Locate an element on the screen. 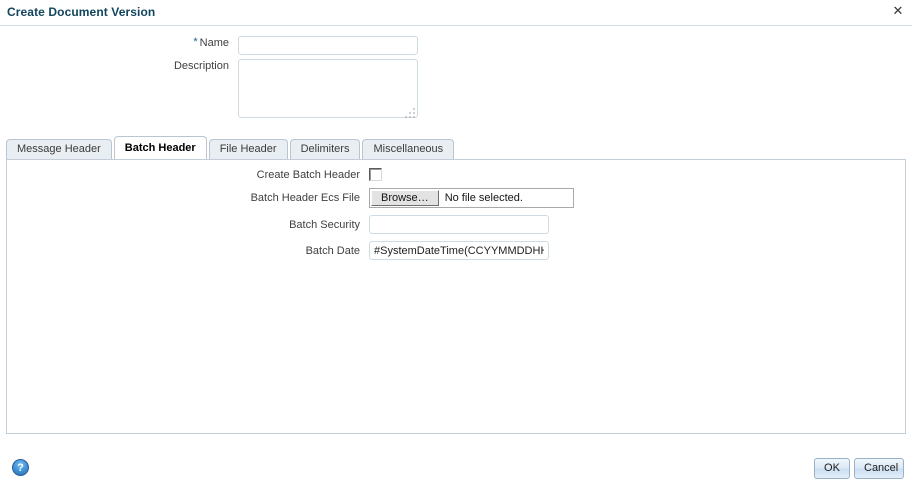  required-indicator-icon: * is located at coordinates (195, 42).